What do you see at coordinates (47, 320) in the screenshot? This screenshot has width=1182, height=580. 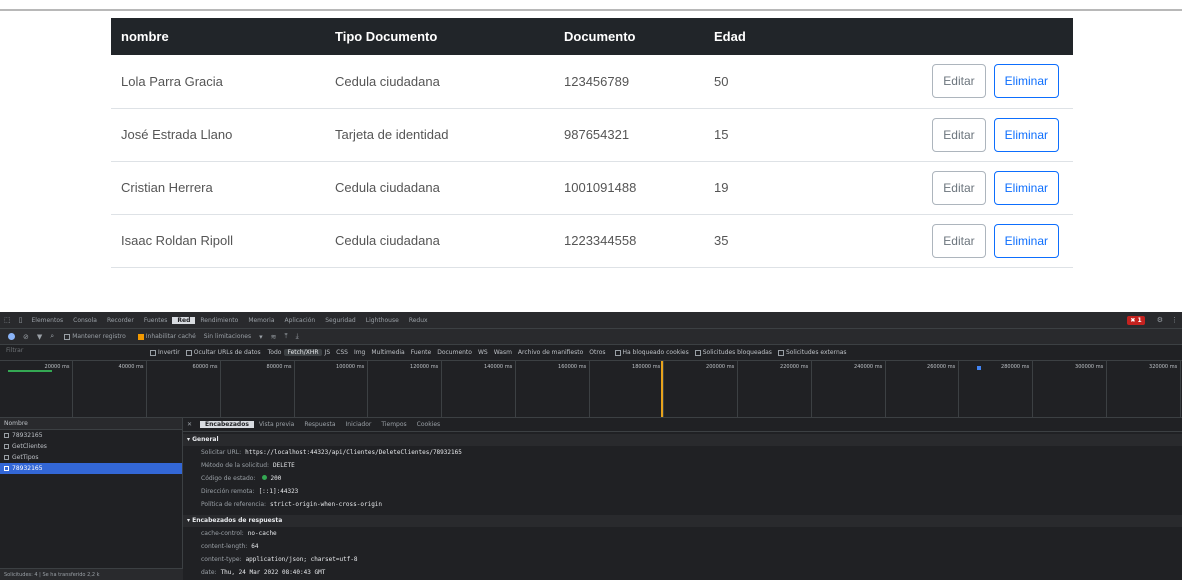 I see `devtools-tab: Elementos` at bounding box center [47, 320].